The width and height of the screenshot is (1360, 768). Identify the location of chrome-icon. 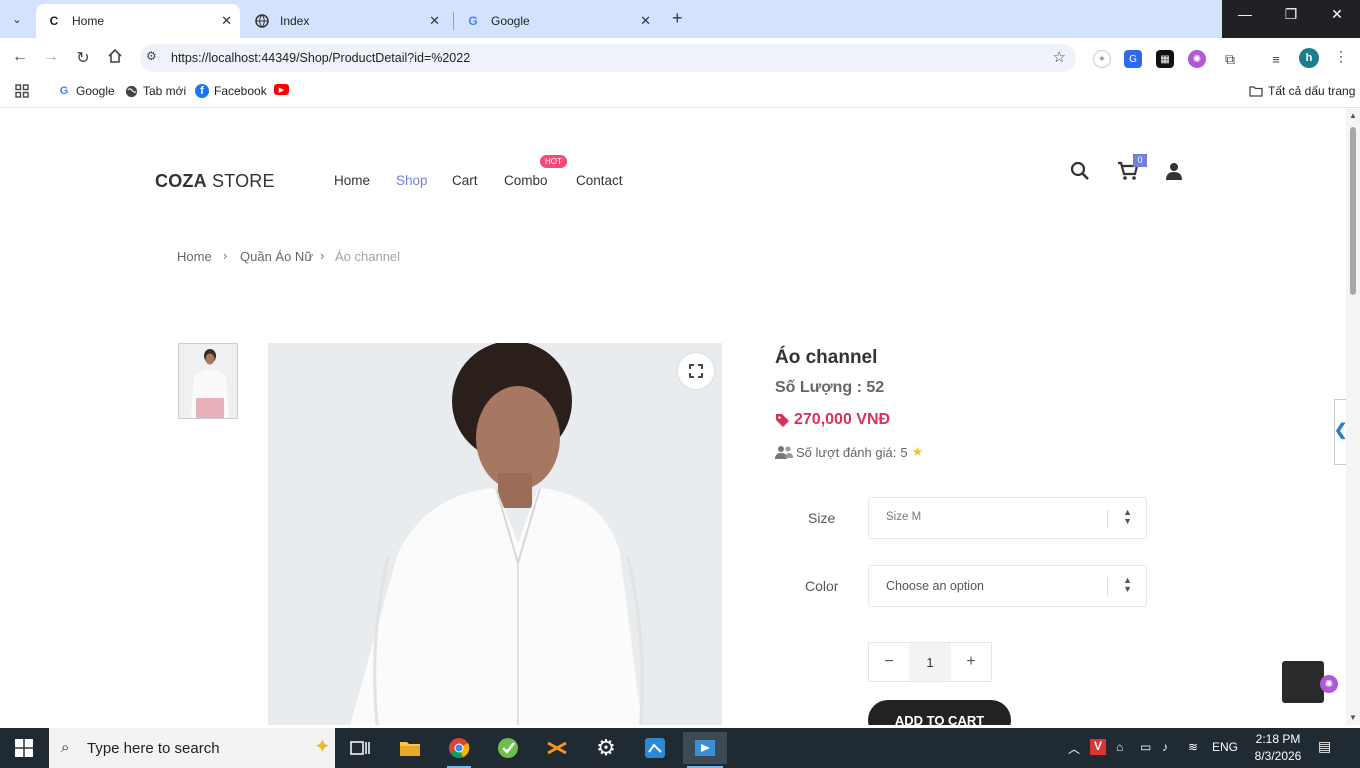
(459, 750).